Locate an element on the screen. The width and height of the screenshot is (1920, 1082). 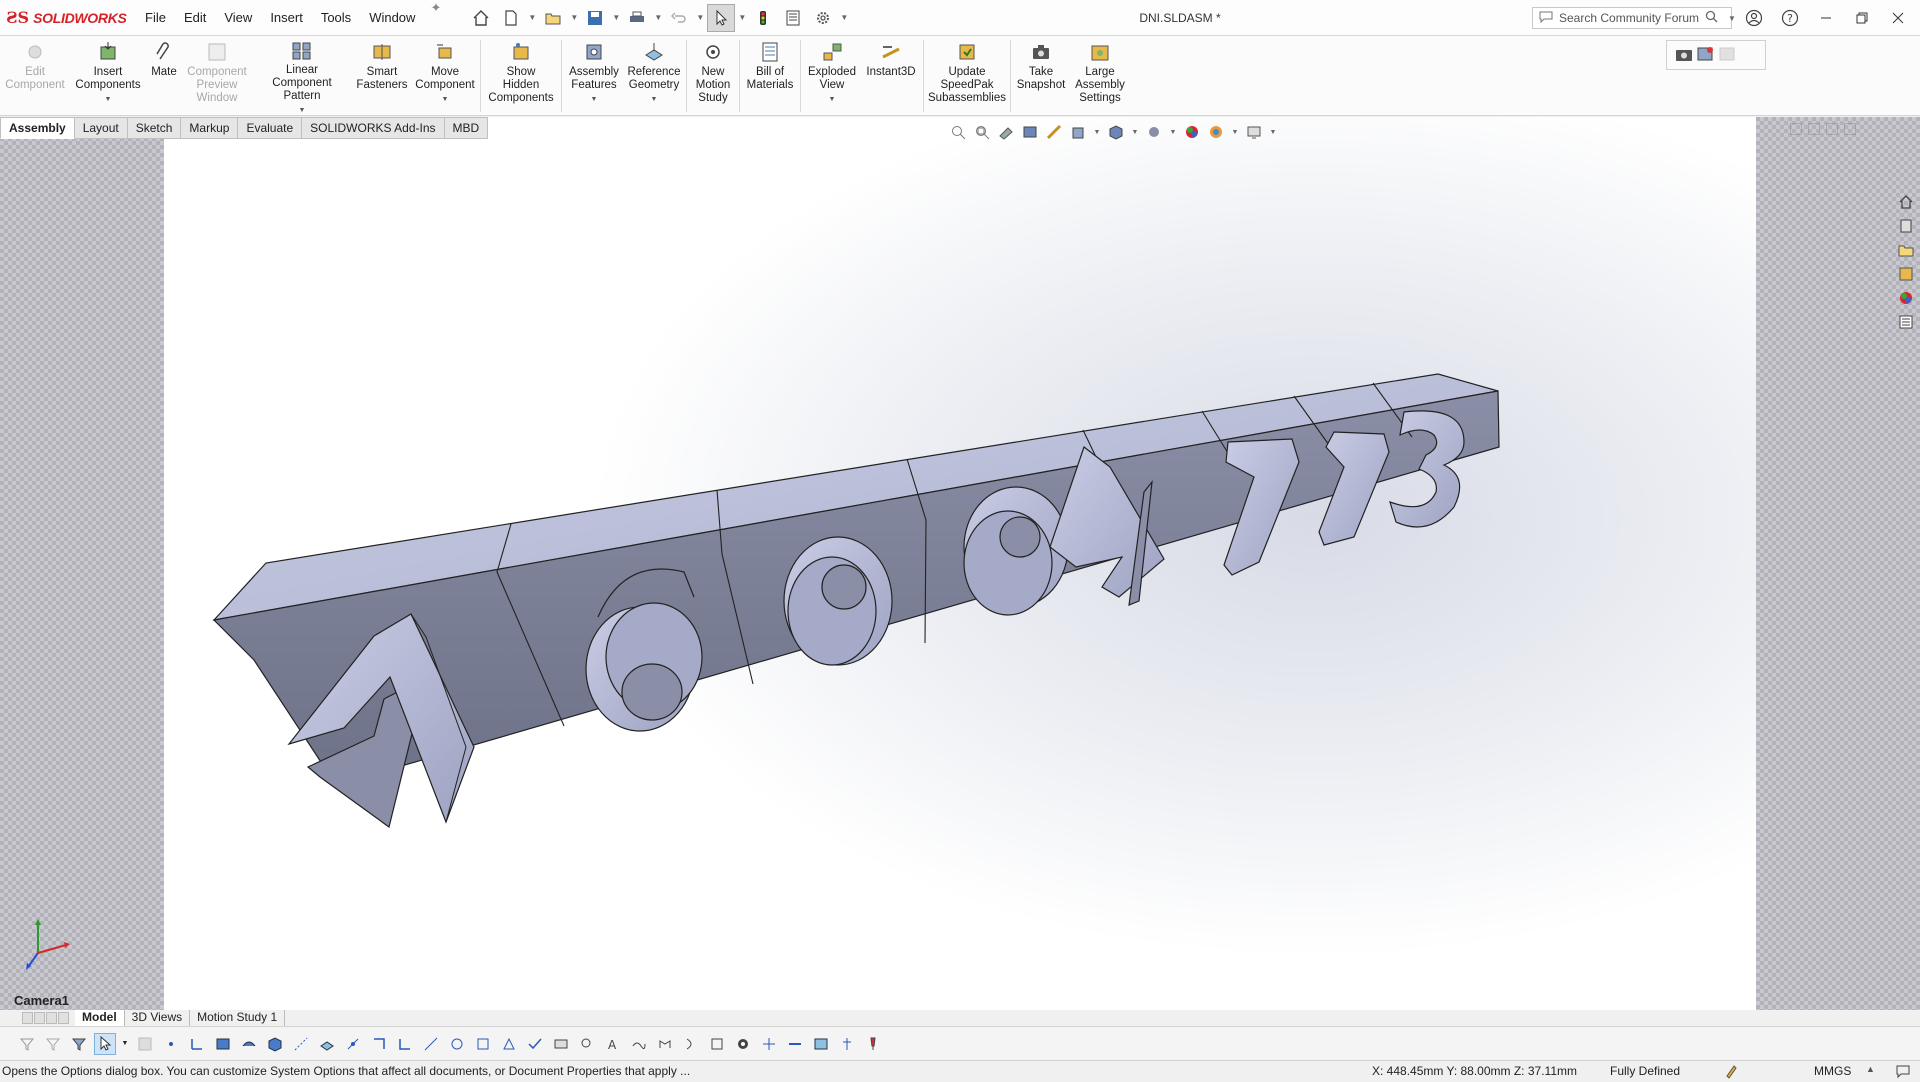
units-dropdown-icon: ▲ is located at coordinates (1870, 1069).